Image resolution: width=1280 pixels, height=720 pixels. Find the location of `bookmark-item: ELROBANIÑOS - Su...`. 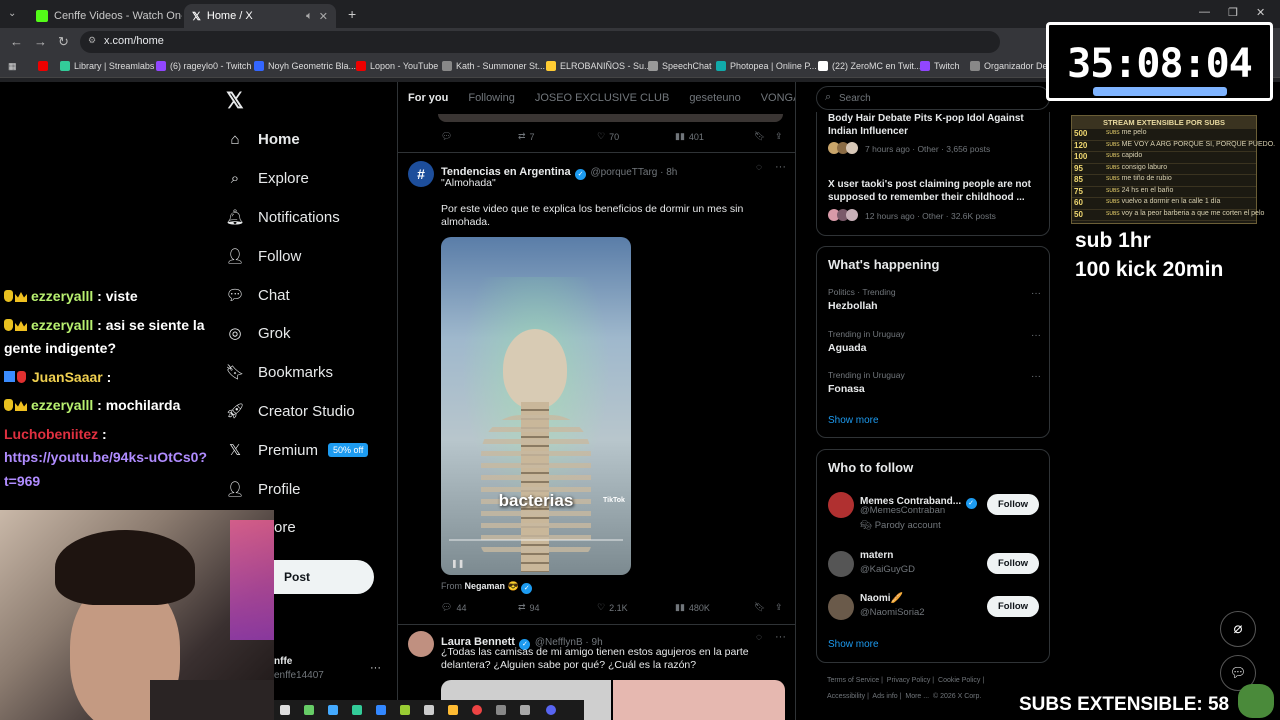

bookmark-item: ELROBANIÑOS - Su... is located at coordinates (599, 66).